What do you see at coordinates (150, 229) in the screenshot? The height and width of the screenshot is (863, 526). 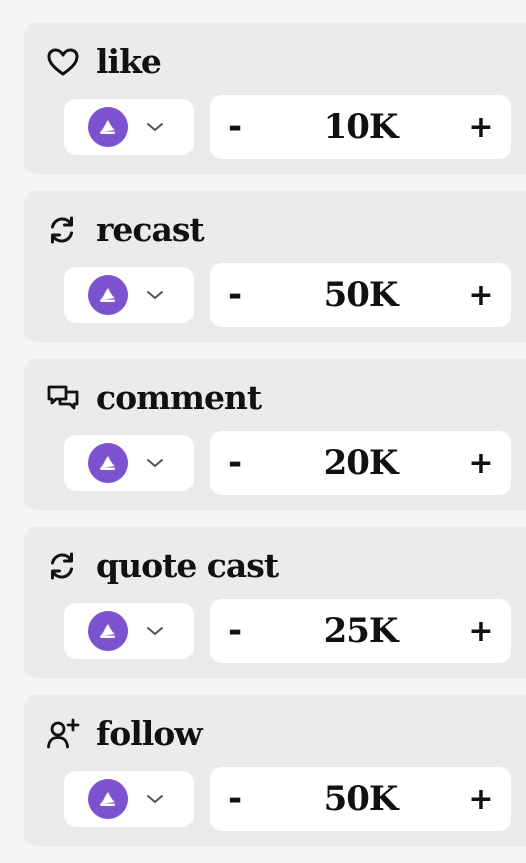 I see `action-title: recast` at bounding box center [150, 229].